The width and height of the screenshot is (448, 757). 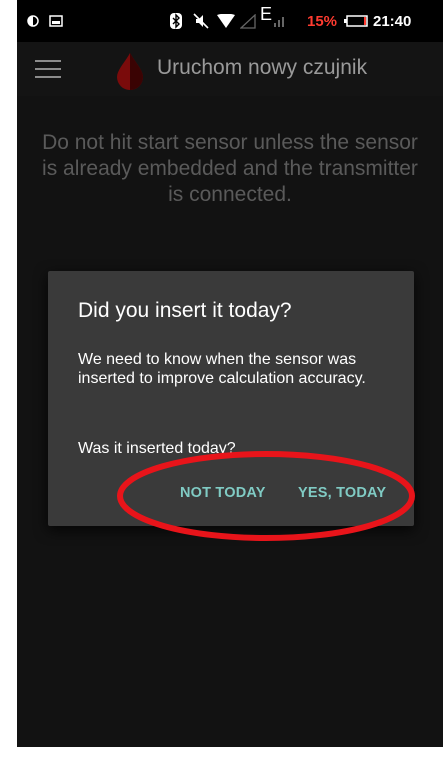 What do you see at coordinates (356, 21) in the screenshot?
I see `battery-icon` at bounding box center [356, 21].